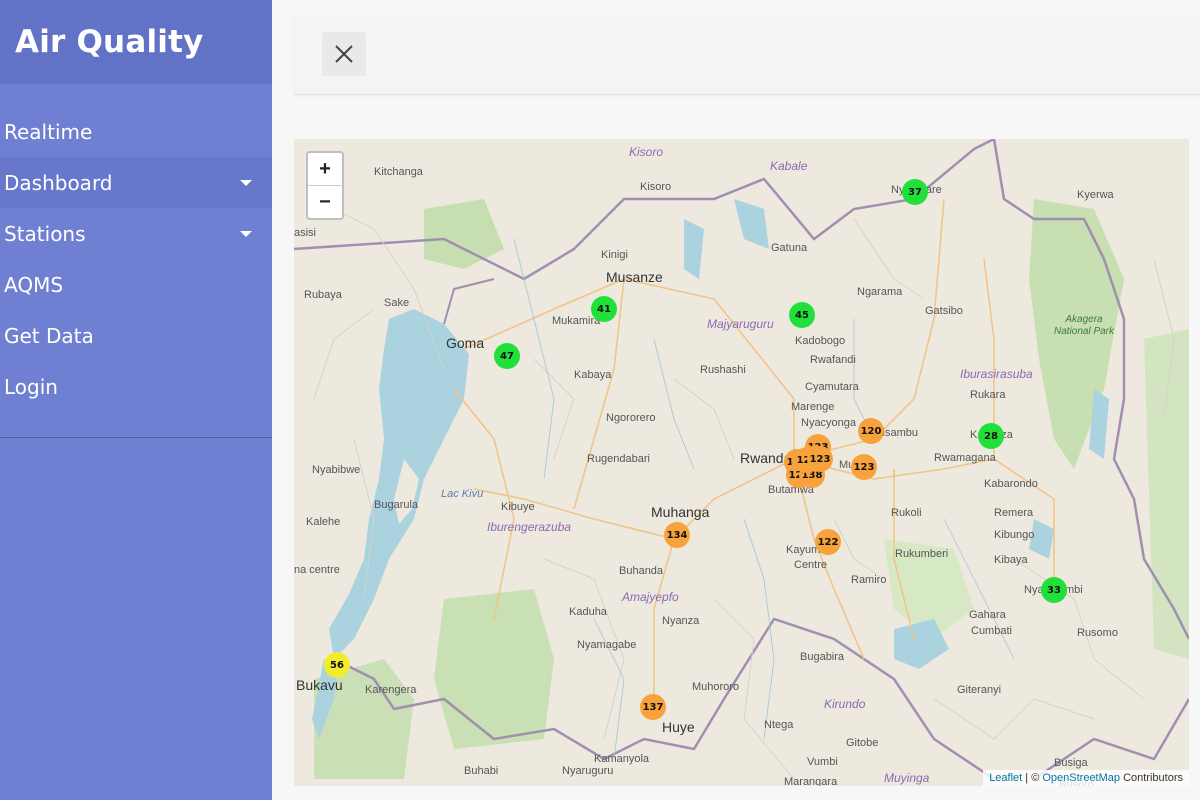 This screenshot has width=1200, height=800. Describe the element at coordinates (820, 341) in the screenshot. I see `place-label: Kadobogo` at that location.